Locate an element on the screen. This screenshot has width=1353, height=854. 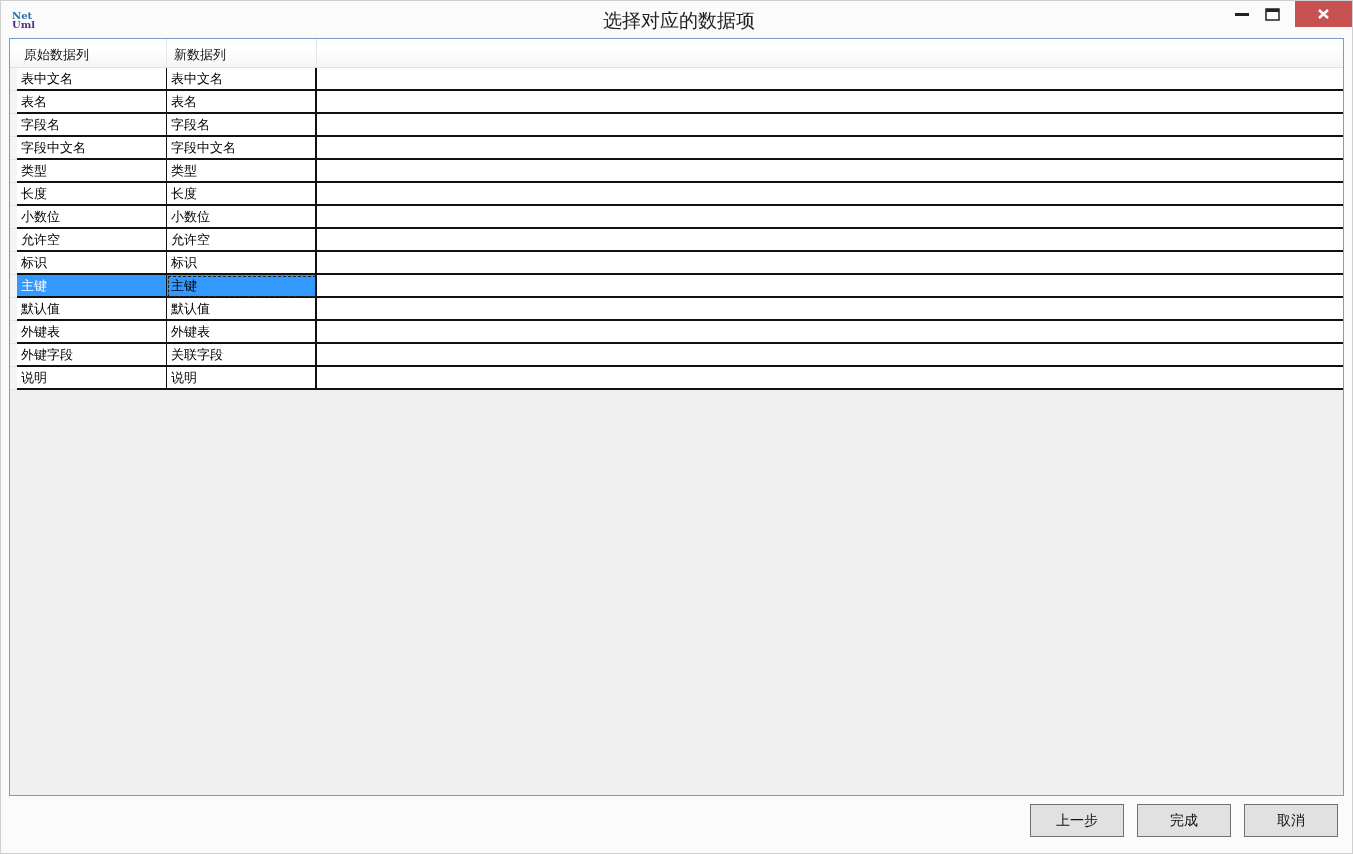
dialog-button: 完成 is located at coordinates (1184, 820).